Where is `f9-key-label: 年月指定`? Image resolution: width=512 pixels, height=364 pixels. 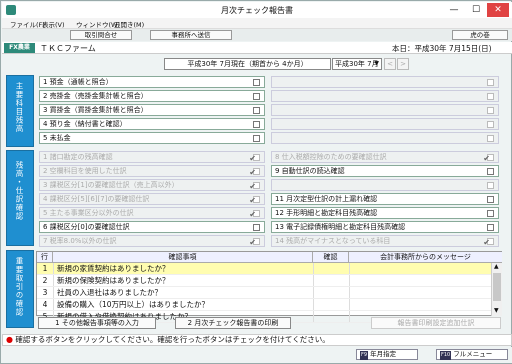
f9-key-label: 年月指定 is located at coordinates (383, 354).